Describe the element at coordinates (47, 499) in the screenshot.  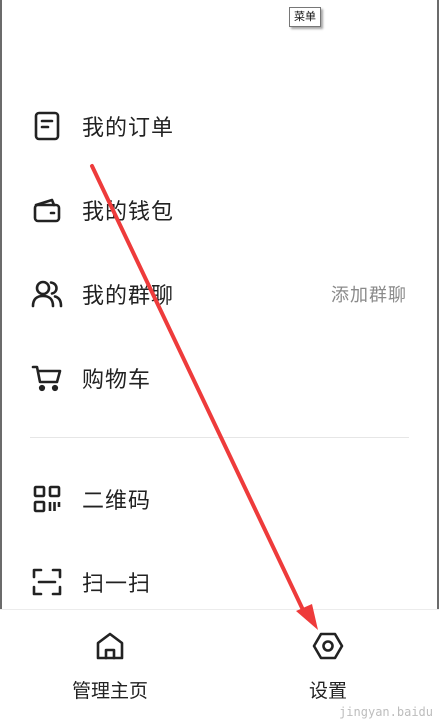
I see `qrcode-icon` at that location.